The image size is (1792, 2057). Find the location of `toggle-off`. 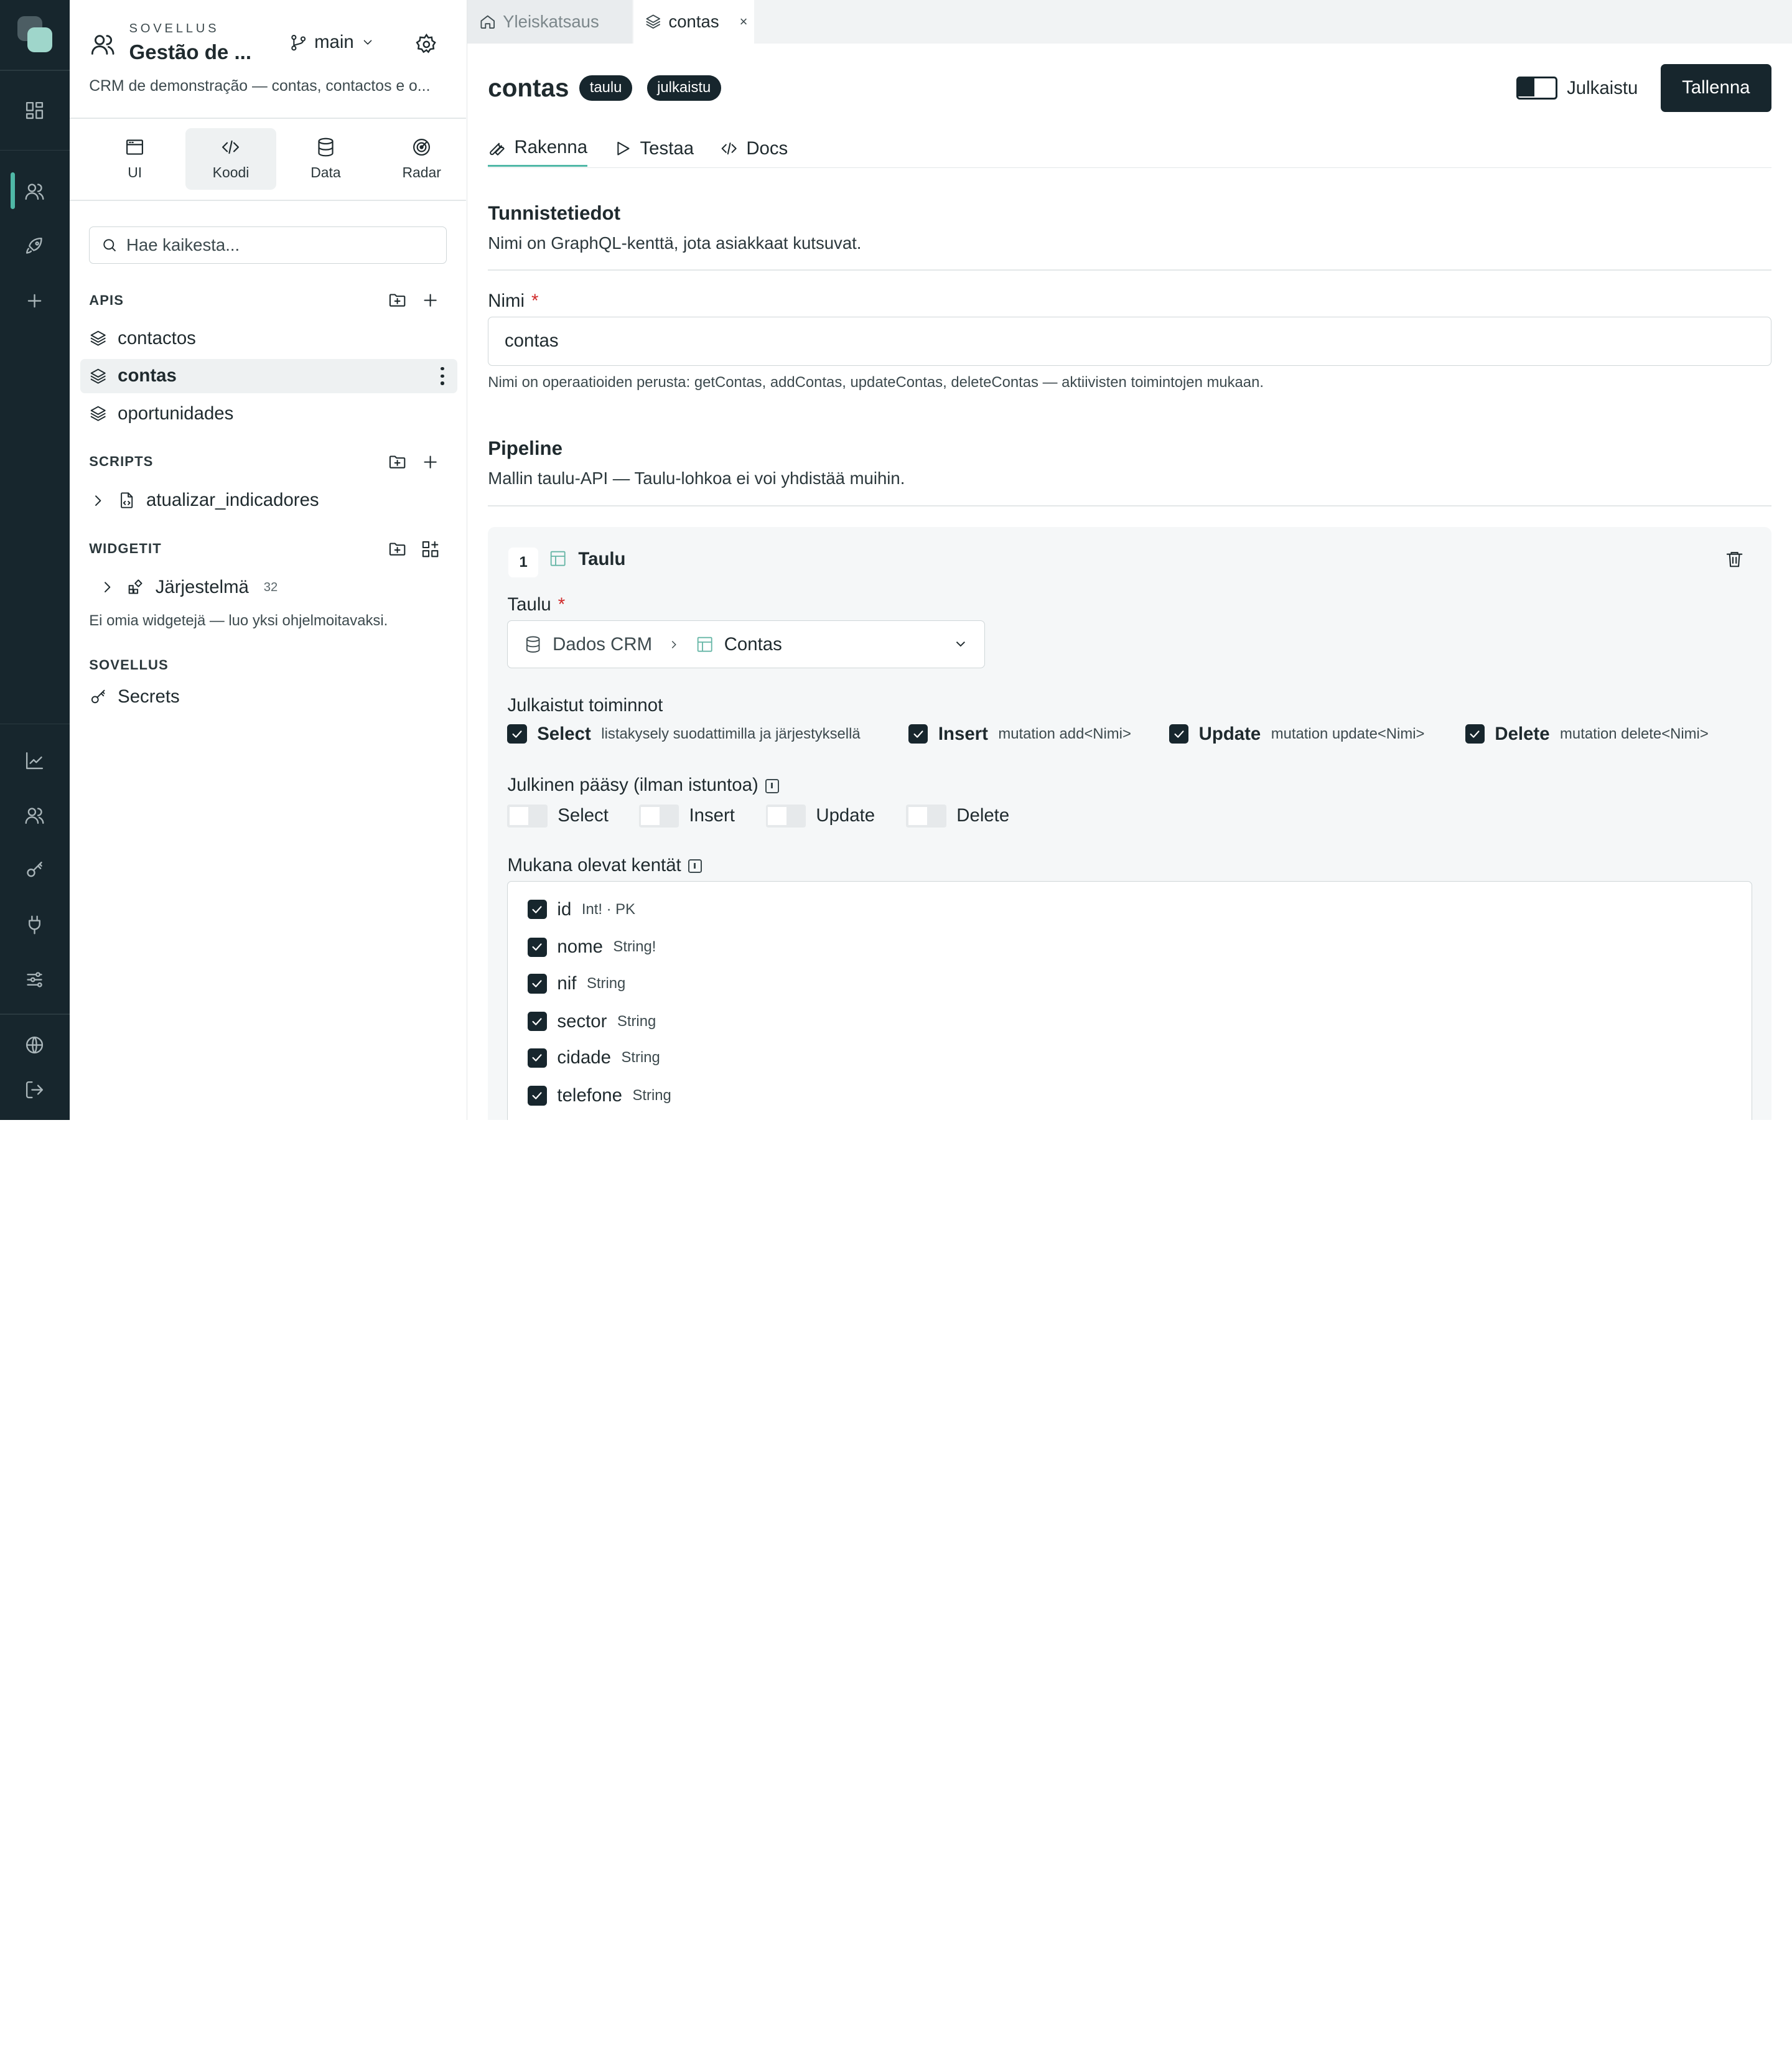

toggle-off is located at coordinates (926, 816).